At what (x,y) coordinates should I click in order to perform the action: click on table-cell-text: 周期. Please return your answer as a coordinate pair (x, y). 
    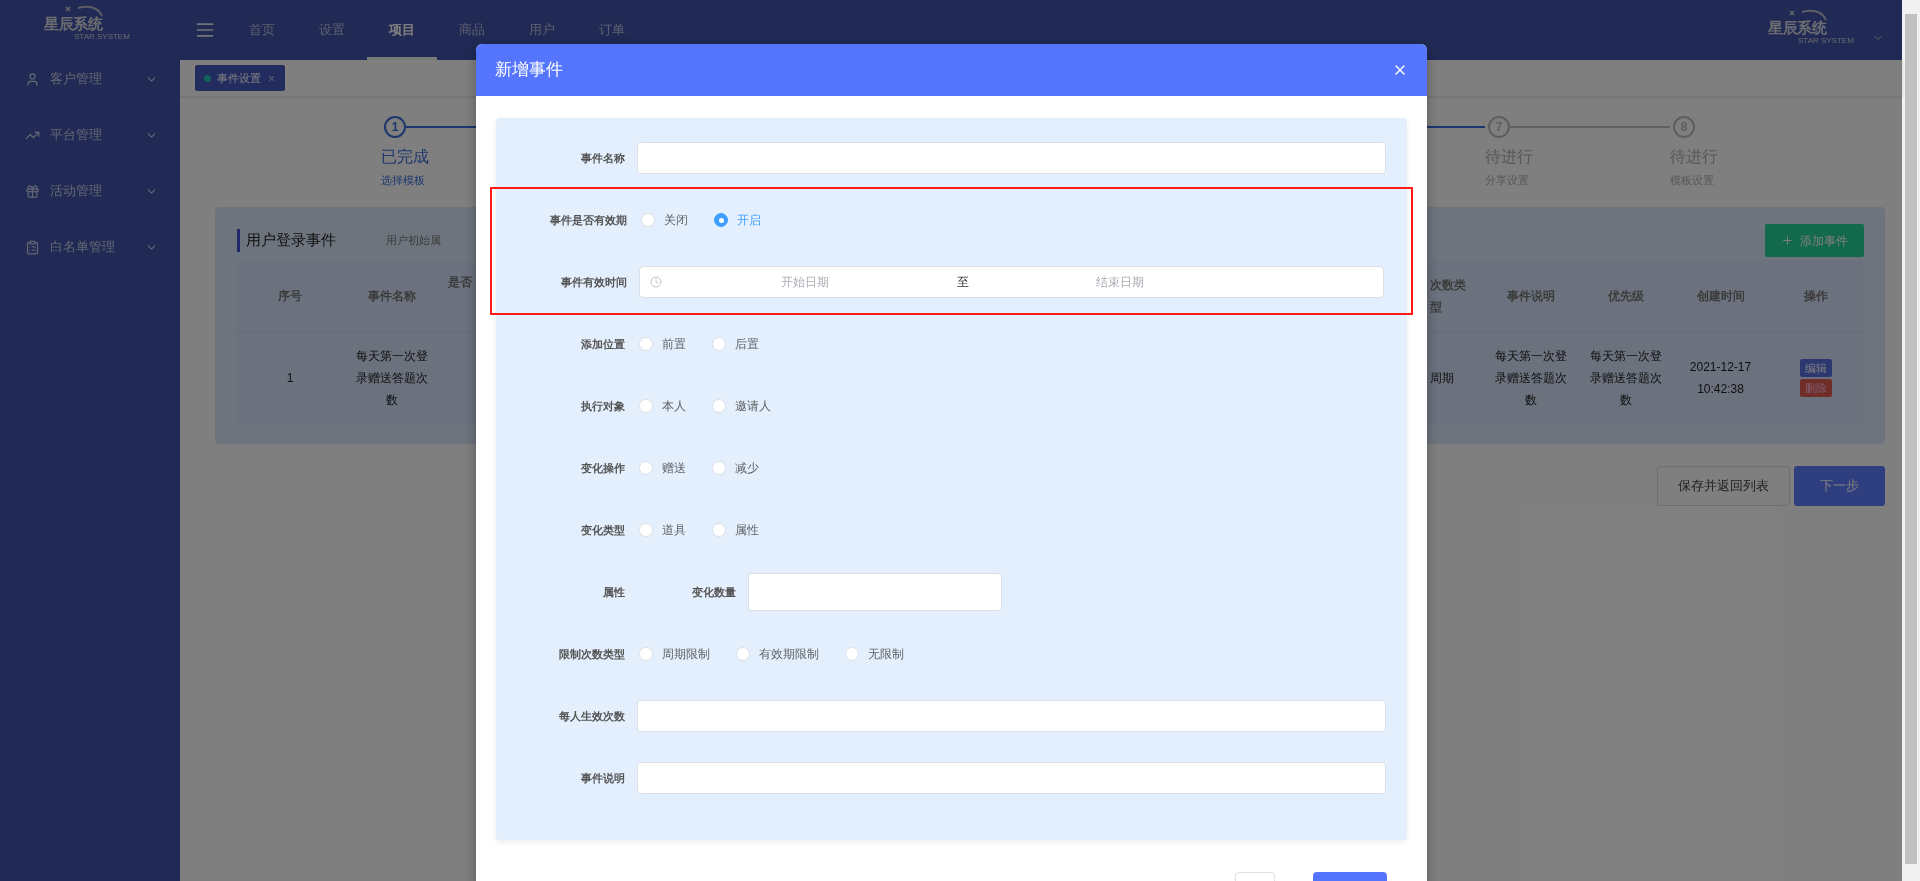
    Looking at the image, I should click on (1442, 378).